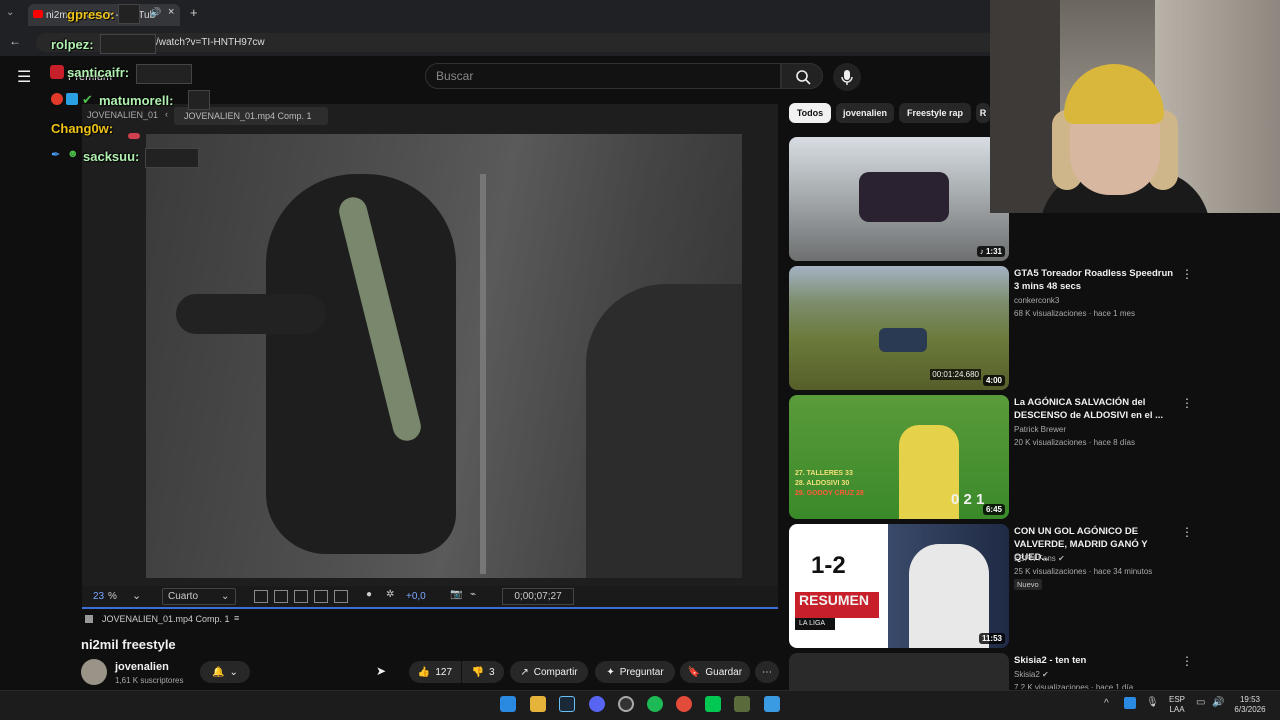 Image resolution: width=1280 pixels, height=720 pixels. What do you see at coordinates (1177, 705) in the screenshot?
I see `language-indicator: ESP LAA` at bounding box center [1177, 705].